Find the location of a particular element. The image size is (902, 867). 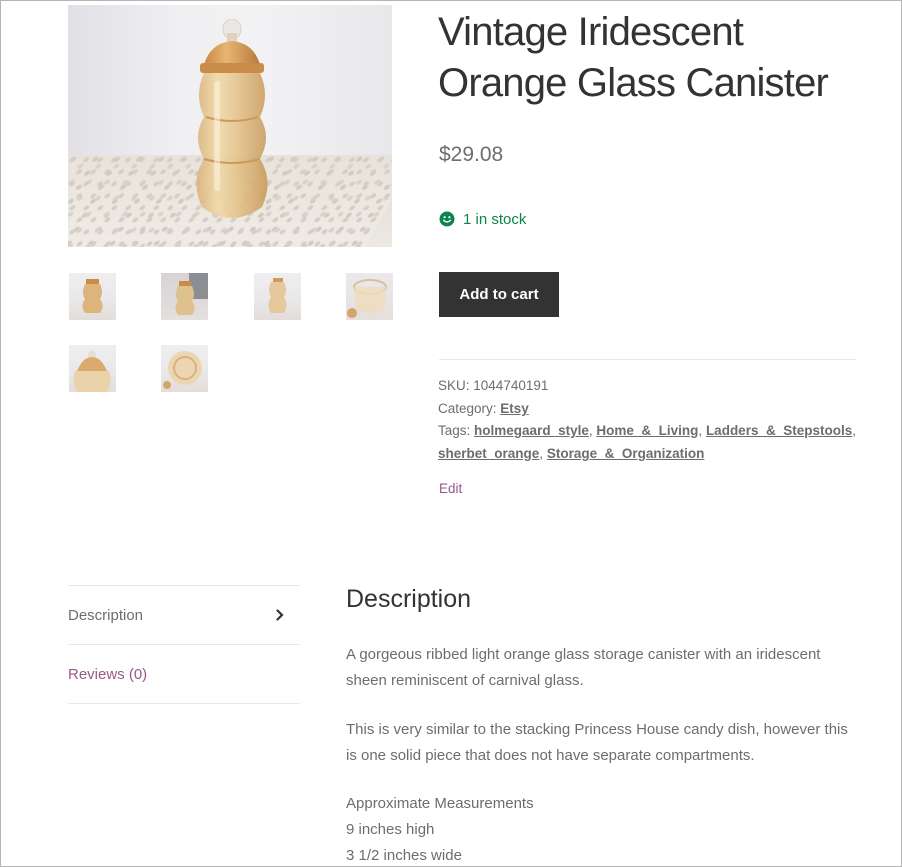

sku-line: SKU: 1044740191 is located at coordinates (653, 385).